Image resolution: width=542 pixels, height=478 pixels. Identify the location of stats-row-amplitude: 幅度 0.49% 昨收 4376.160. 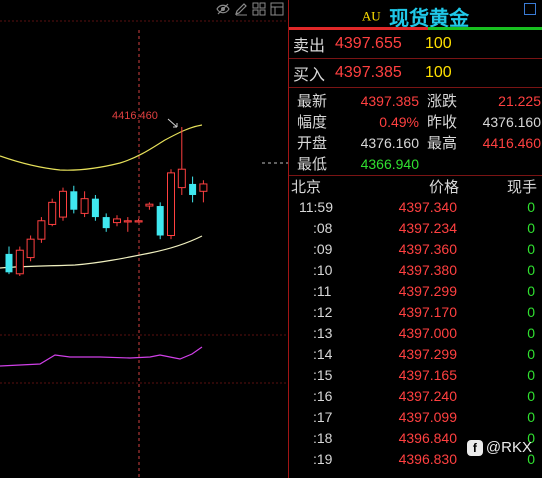
(415, 121).